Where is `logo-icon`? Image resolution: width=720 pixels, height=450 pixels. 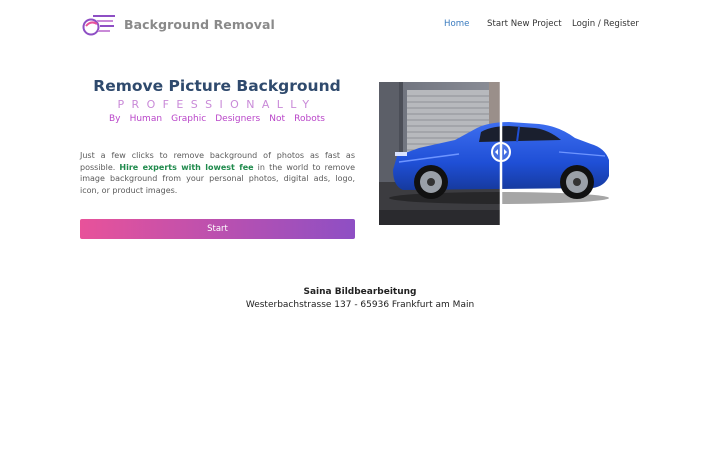 logo-icon is located at coordinates (98, 25).